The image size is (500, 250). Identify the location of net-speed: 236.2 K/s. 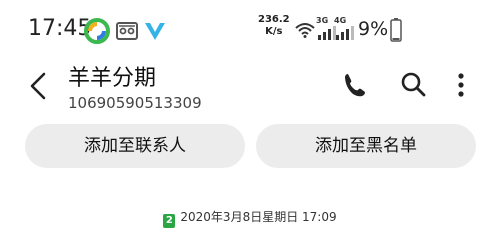
(274, 26).